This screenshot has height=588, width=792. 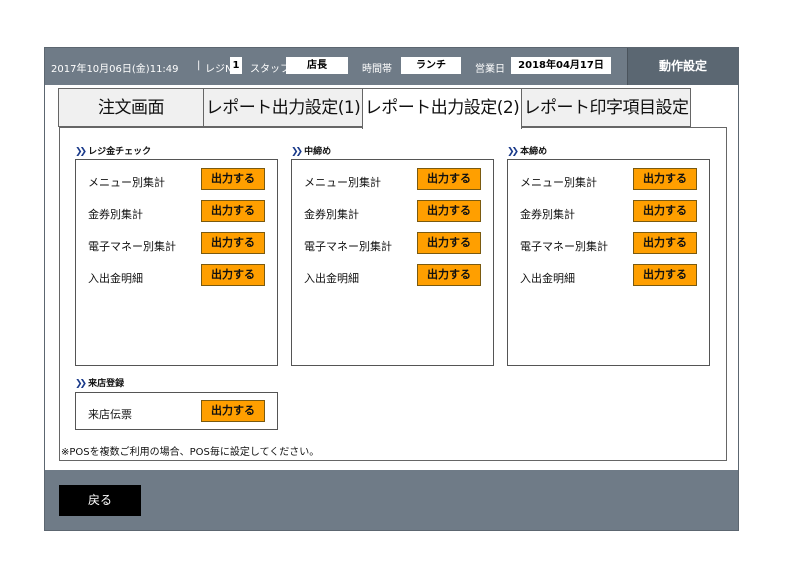 What do you see at coordinates (317, 65) in the screenshot?
I see `staff-value: 店長` at bounding box center [317, 65].